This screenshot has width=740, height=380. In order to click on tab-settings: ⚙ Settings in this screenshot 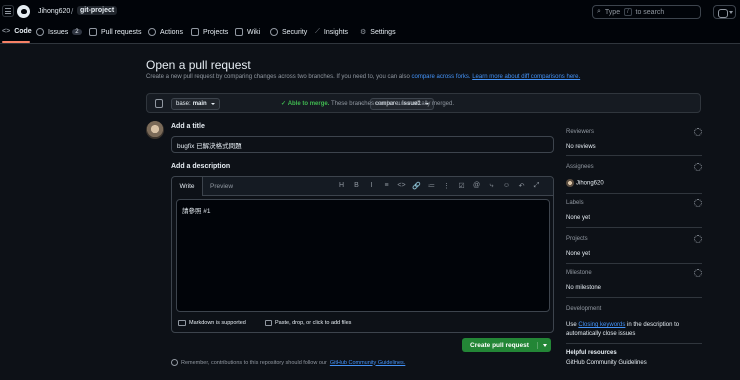, I will do `click(378, 32)`.